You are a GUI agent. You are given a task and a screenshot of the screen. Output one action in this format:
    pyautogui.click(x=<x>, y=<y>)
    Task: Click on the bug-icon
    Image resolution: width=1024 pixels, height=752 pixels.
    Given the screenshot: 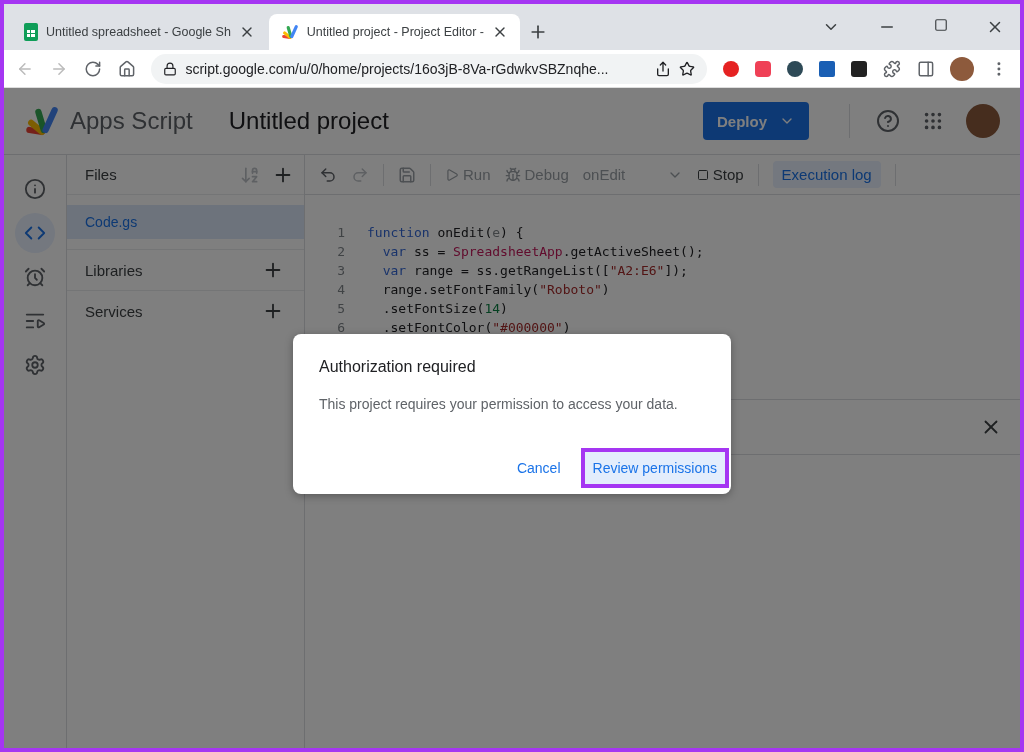 What is the action you would take?
    pyautogui.click(x=512, y=174)
    